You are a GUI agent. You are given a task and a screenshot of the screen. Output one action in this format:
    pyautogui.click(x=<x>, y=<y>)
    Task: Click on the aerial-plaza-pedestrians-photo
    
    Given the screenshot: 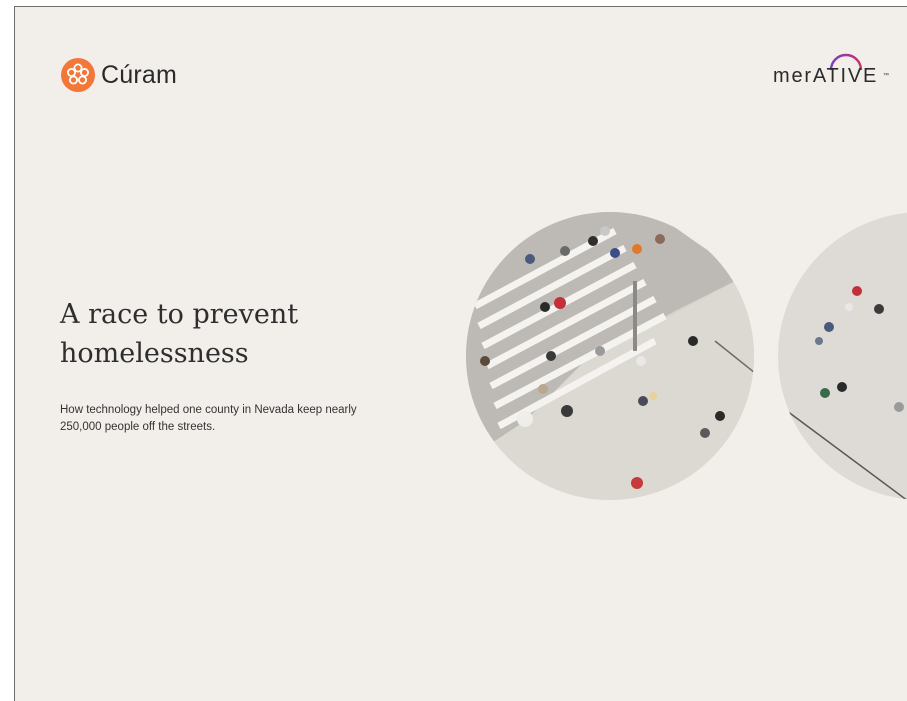 What is the action you would take?
    pyautogui.click(x=842, y=356)
    